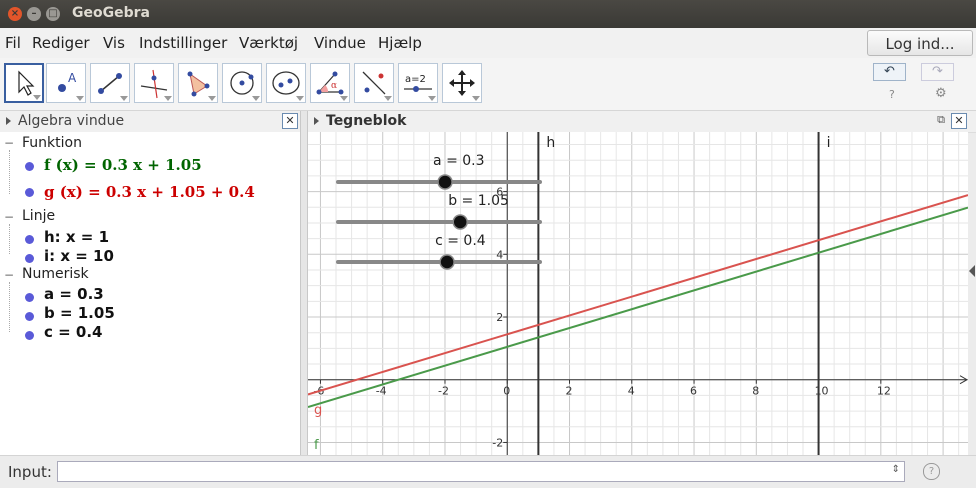 The image size is (976, 488). What do you see at coordinates (111, 13) in the screenshot?
I see `window-title: GeoGebra` at bounding box center [111, 13].